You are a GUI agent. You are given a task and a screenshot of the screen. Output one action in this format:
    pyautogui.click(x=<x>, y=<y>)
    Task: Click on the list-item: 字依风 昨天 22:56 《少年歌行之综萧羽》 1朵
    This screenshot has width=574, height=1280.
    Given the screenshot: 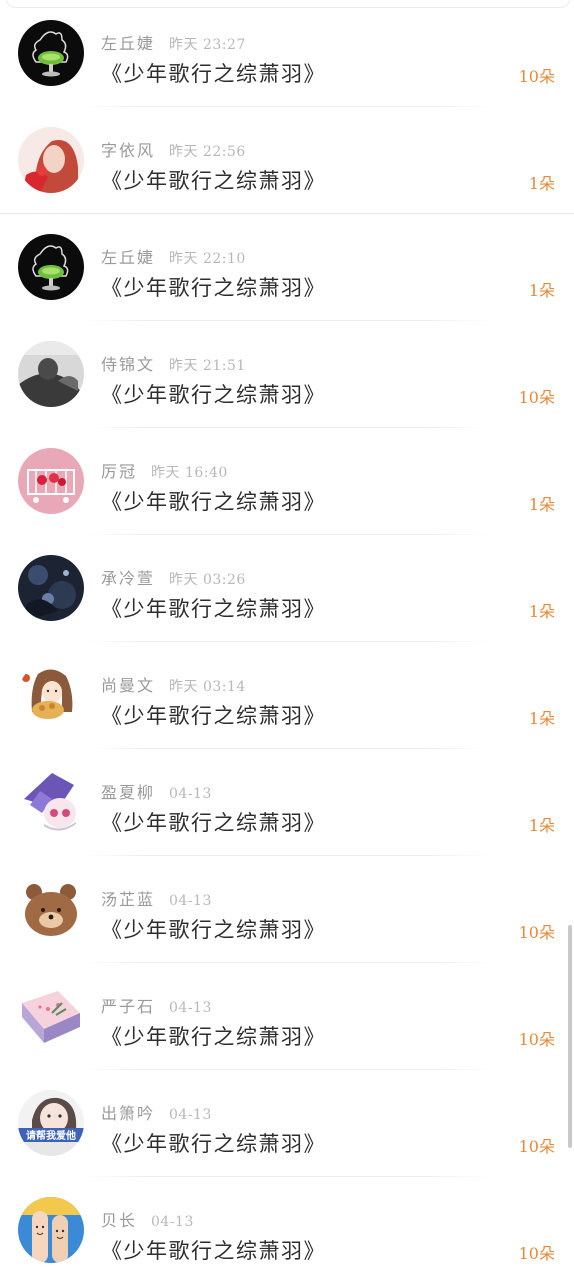 What is the action you would take?
    pyautogui.click(x=287, y=160)
    